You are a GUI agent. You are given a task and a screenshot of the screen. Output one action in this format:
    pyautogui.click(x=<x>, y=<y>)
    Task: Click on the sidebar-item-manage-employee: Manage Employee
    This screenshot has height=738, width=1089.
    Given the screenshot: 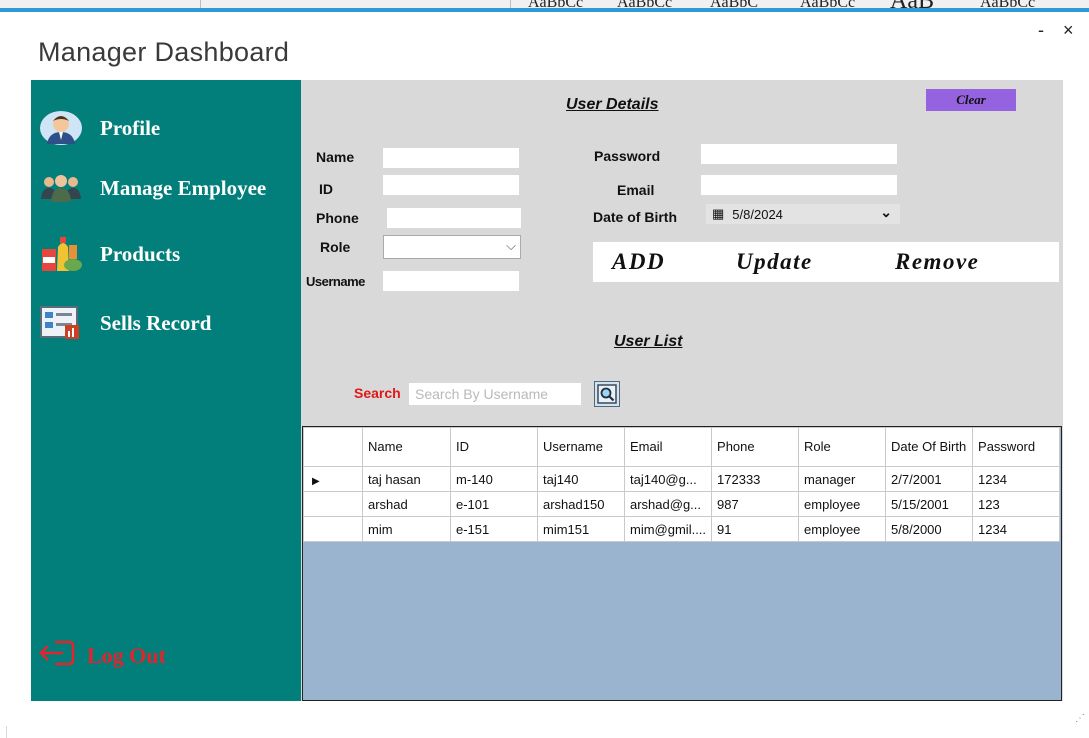 What is the action you would take?
    pyautogui.click(x=151, y=188)
    